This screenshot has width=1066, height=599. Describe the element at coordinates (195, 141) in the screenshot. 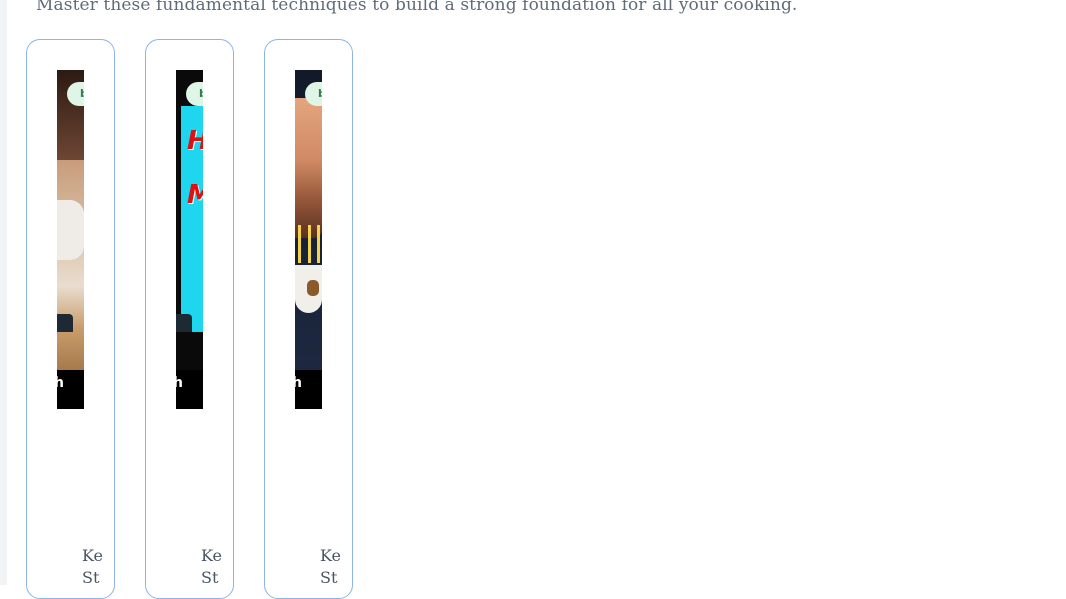

I see `thumbnail-text-line-1: H` at that location.